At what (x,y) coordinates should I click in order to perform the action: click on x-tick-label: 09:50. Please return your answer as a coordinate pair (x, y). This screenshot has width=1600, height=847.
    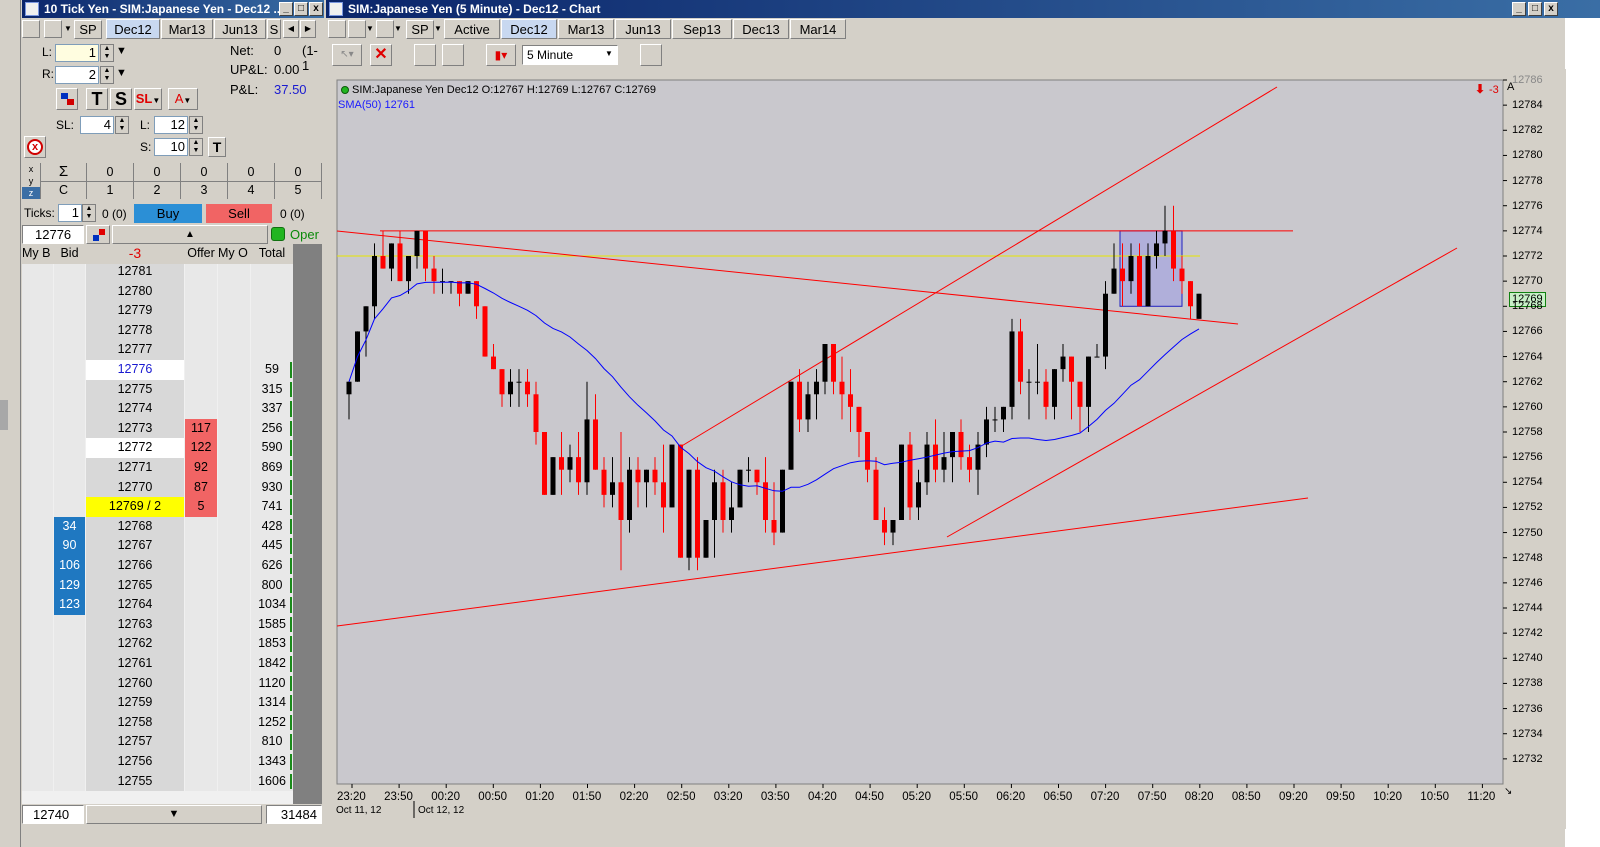
    Looking at the image, I should click on (1340, 797).